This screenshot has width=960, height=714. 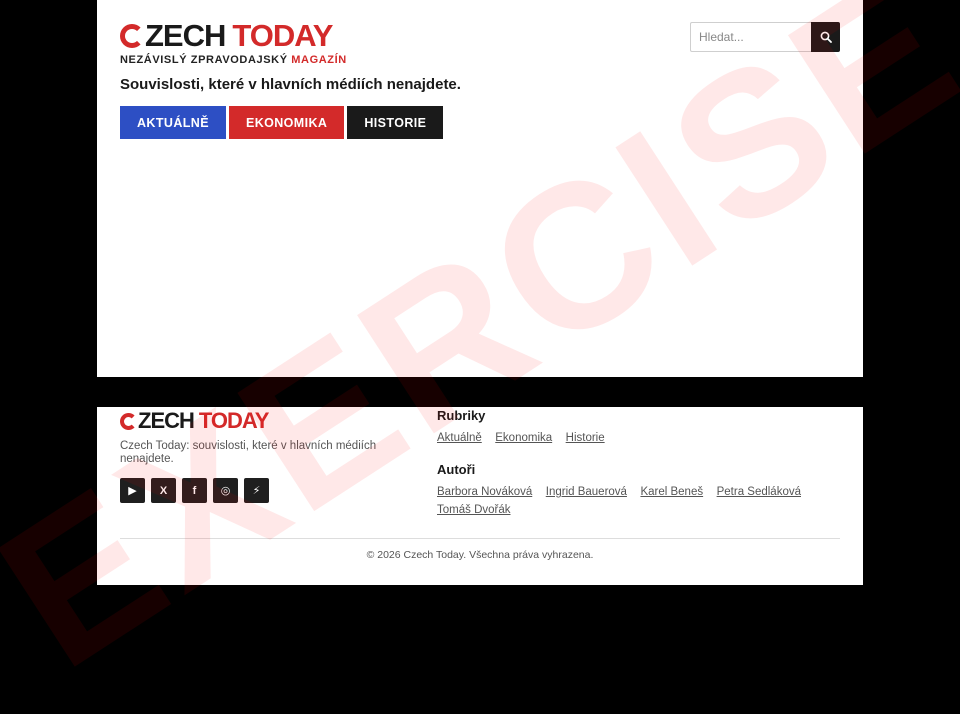 I want to click on facebook-icon: f, so click(x=194, y=490).